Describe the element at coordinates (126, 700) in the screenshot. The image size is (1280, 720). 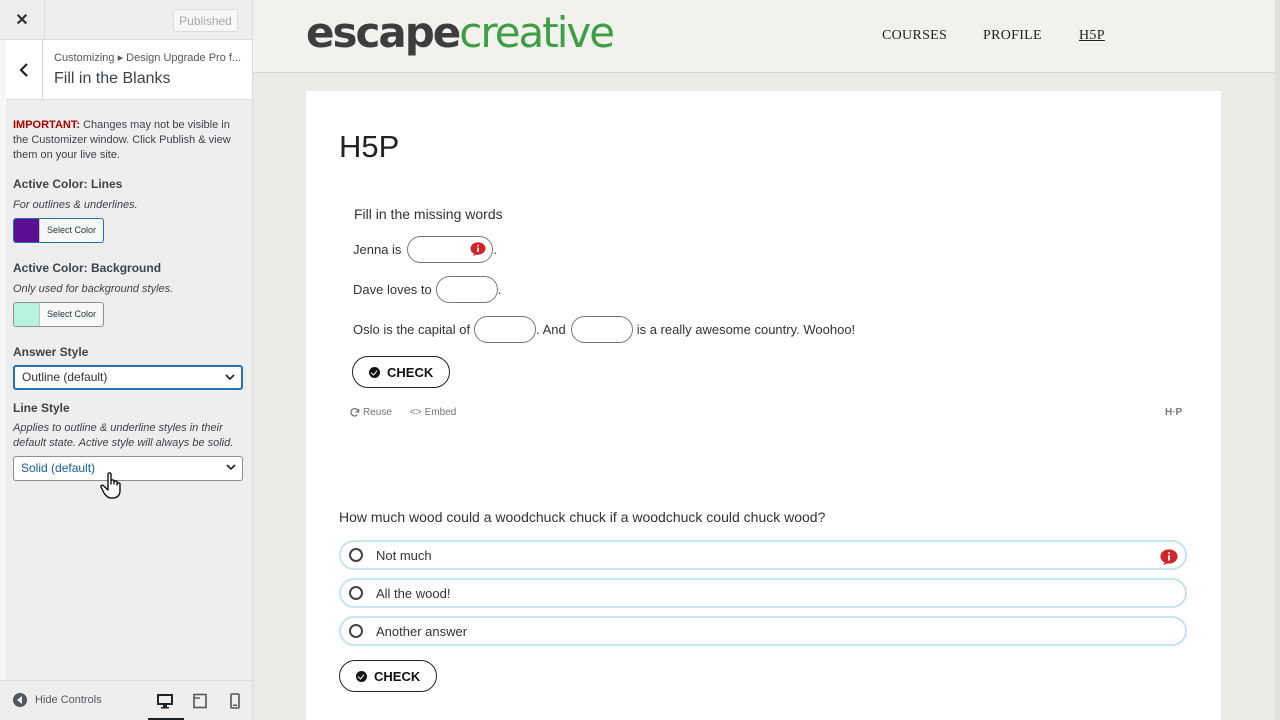
I see `sidebar-footer: Hide Controls` at that location.